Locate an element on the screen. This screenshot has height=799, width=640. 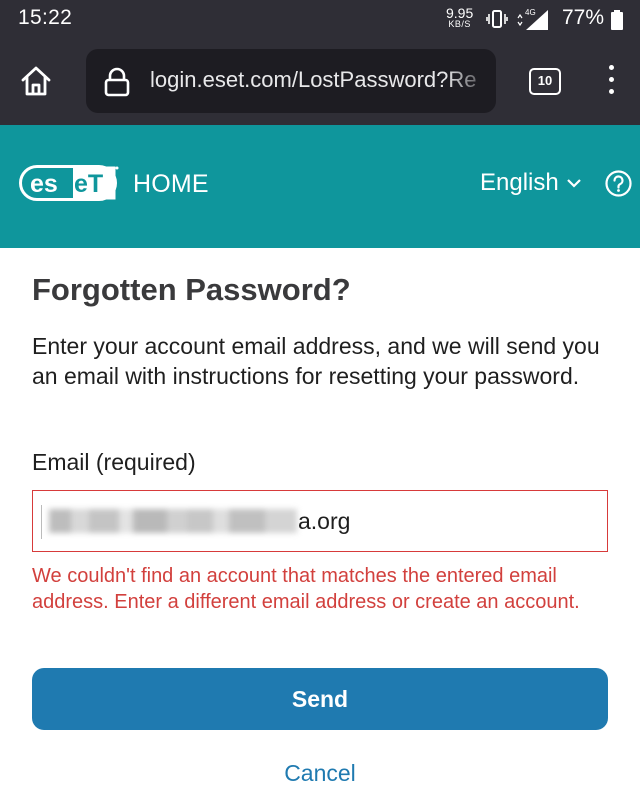
tab-switcher-button: 10 is located at coordinates (545, 81).